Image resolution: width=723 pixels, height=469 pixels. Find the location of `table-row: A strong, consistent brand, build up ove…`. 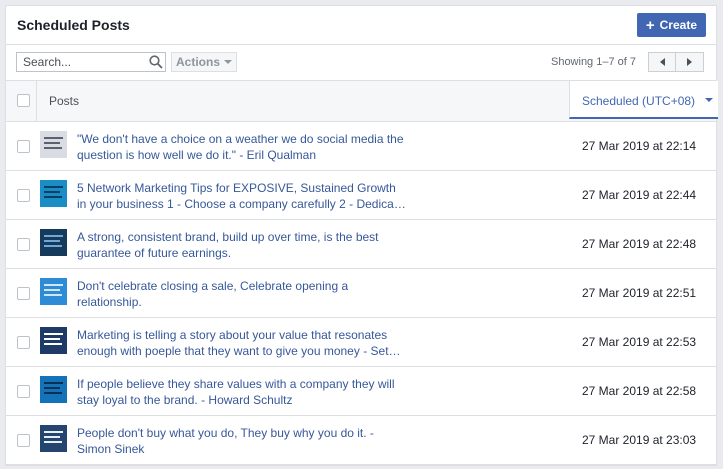

table-row: A strong, consistent brand, build up ove… is located at coordinates (361, 244).